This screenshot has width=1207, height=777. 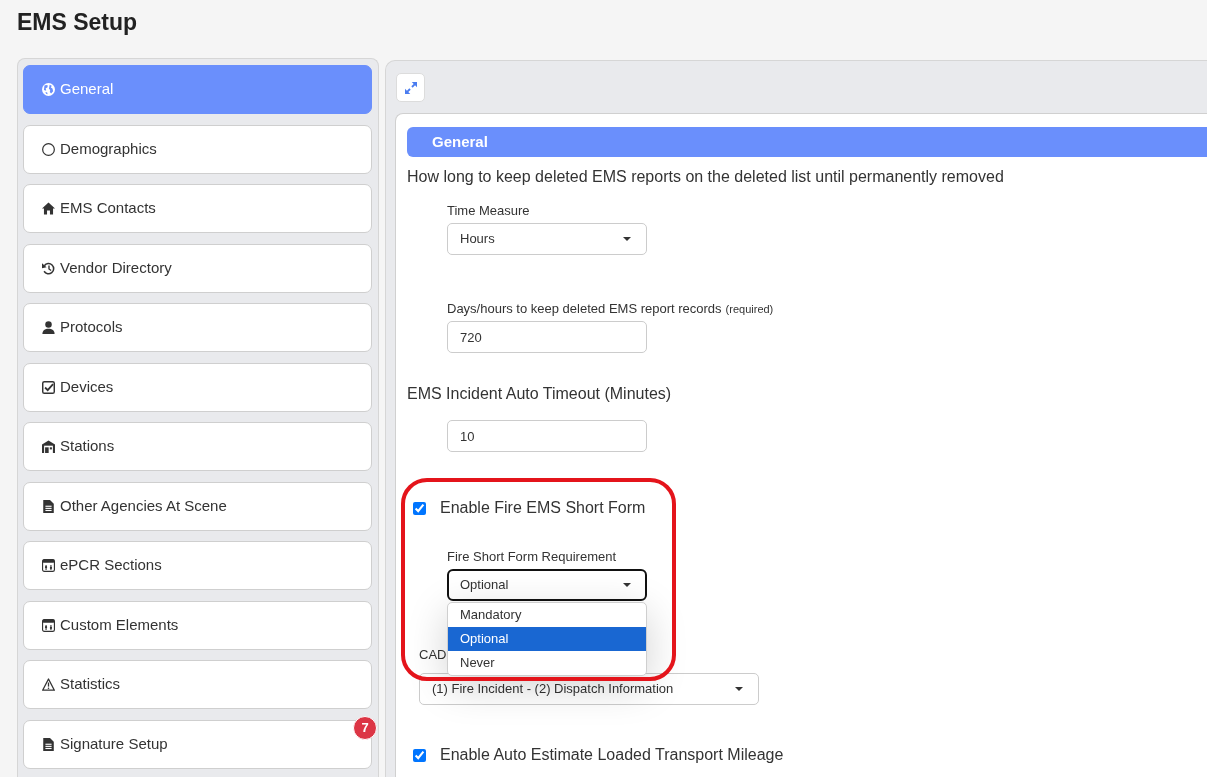 I want to click on checkbox-label: Enable Auto Estimate Loaded Transport Mileage, so click(x=612, y=755).